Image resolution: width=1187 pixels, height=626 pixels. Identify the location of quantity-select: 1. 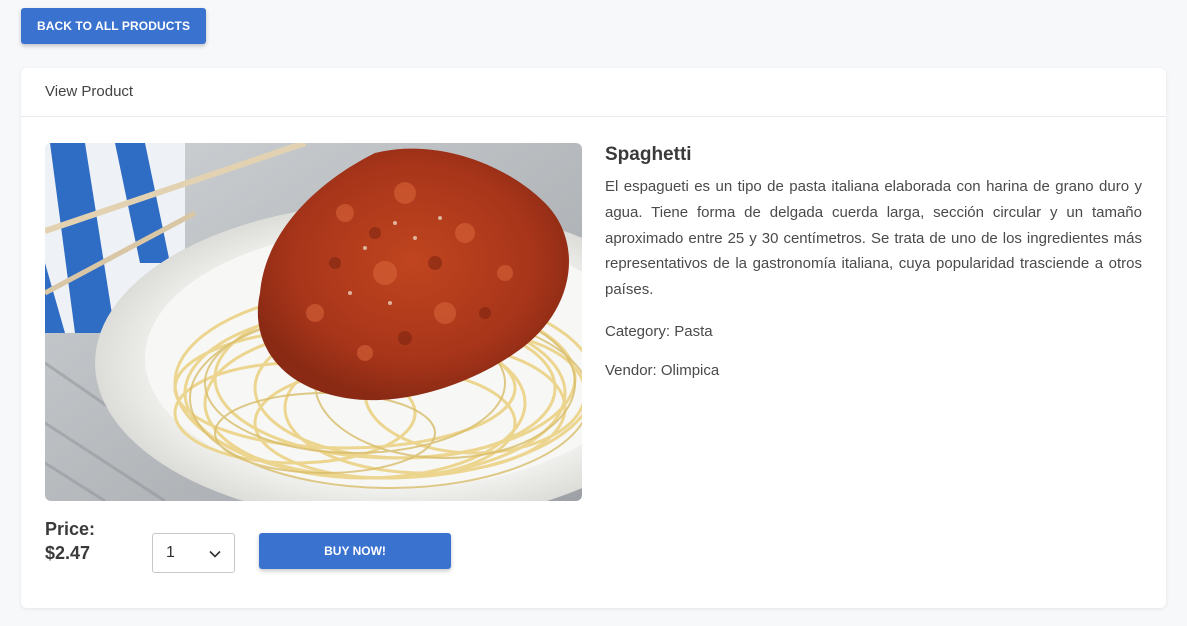
(193, 553).